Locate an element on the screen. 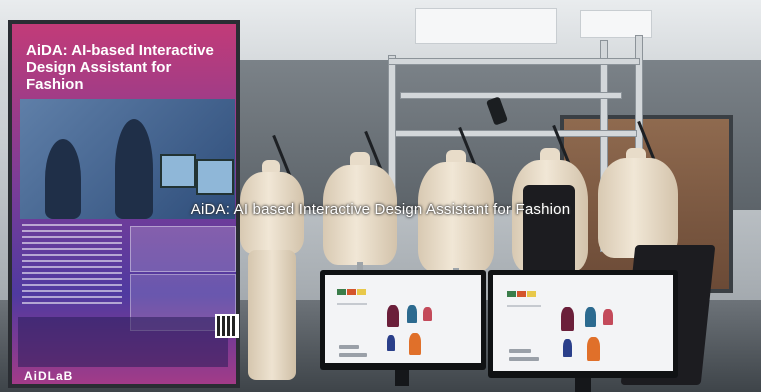  mannequin-legs is located at coordinates (272, 315).